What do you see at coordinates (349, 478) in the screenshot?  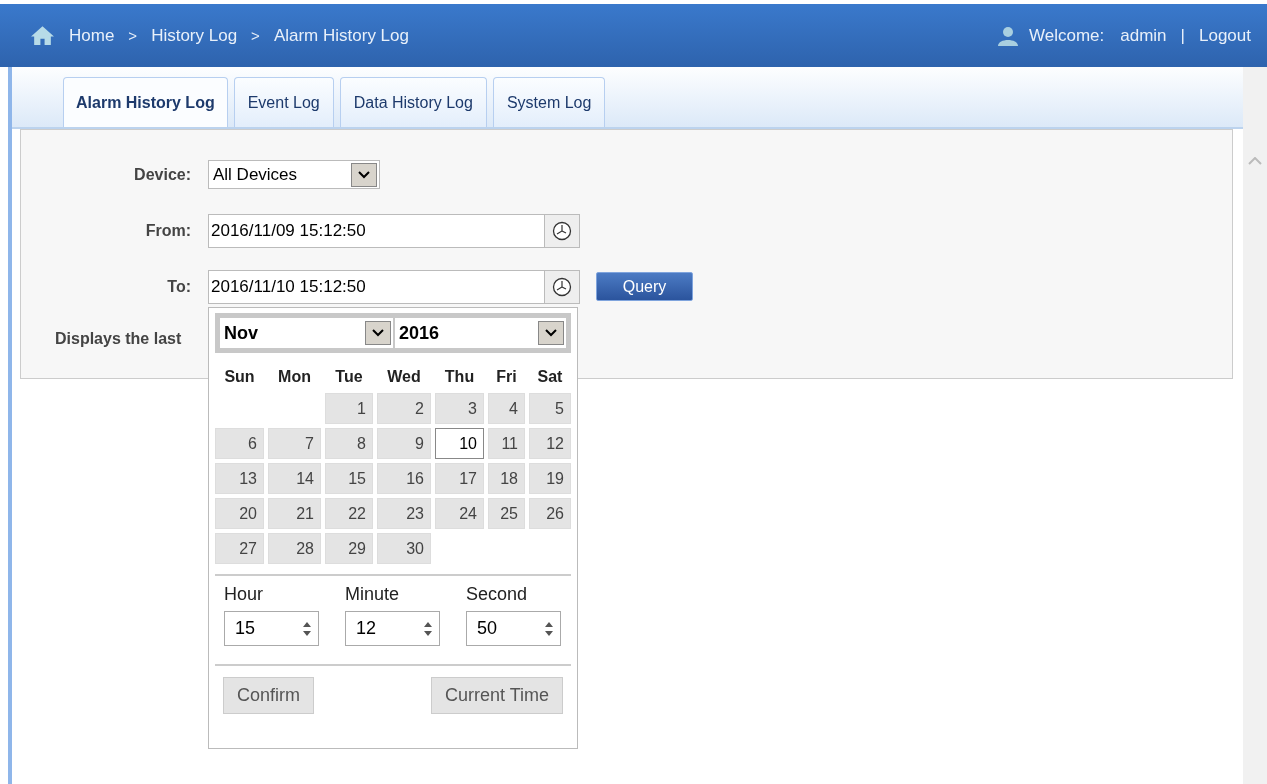 I see `calendar-day: 15` at bounding box center [349, 478].